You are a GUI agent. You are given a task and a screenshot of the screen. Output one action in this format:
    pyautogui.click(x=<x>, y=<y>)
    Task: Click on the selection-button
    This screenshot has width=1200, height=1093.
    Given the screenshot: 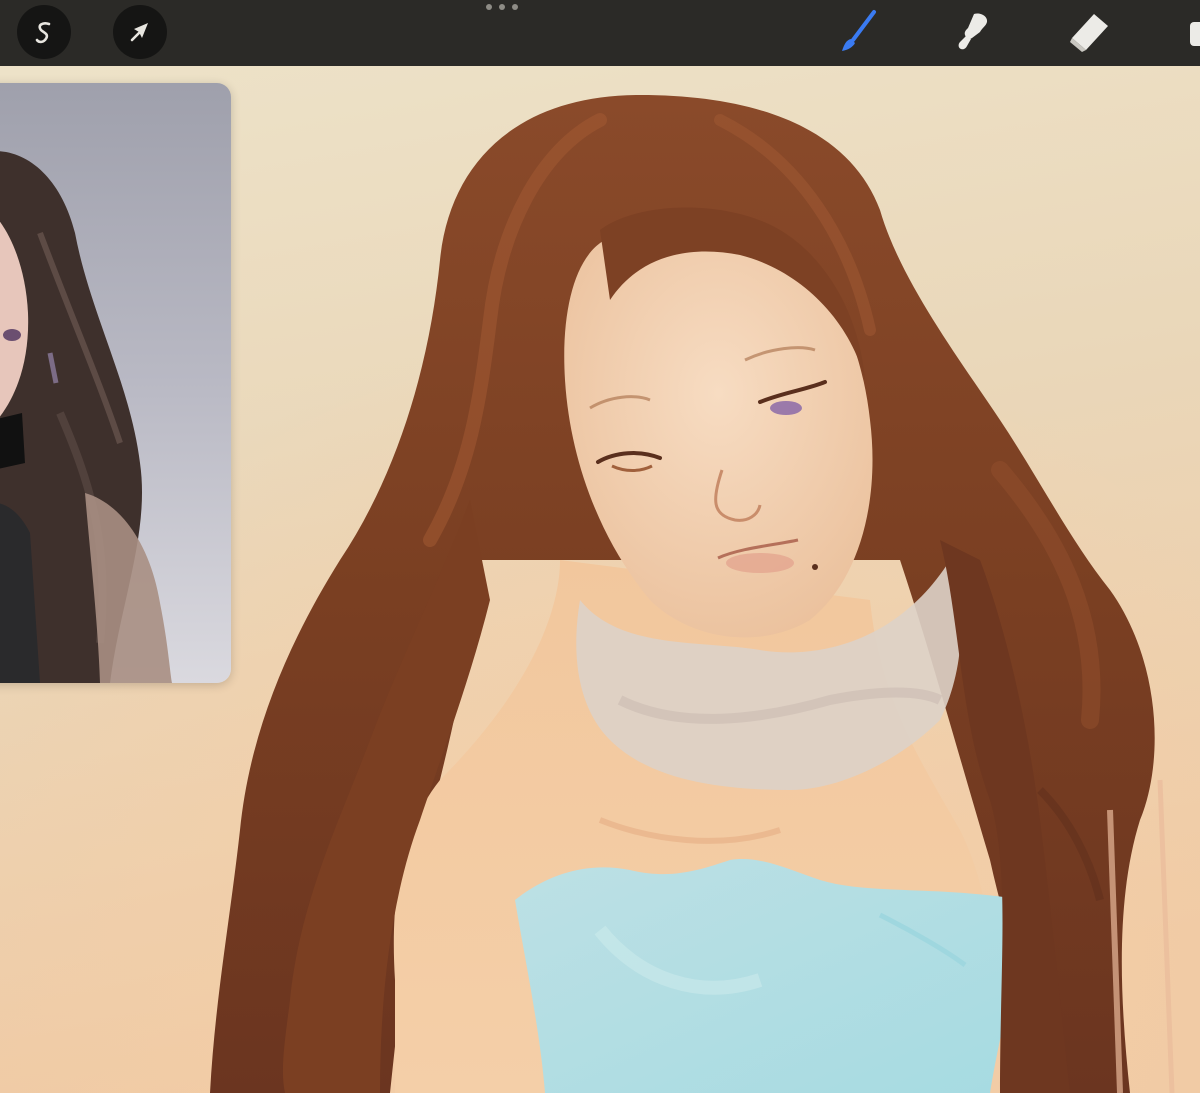 What is the action you would take?
    pyautogui.click(x=44, y=32)
    